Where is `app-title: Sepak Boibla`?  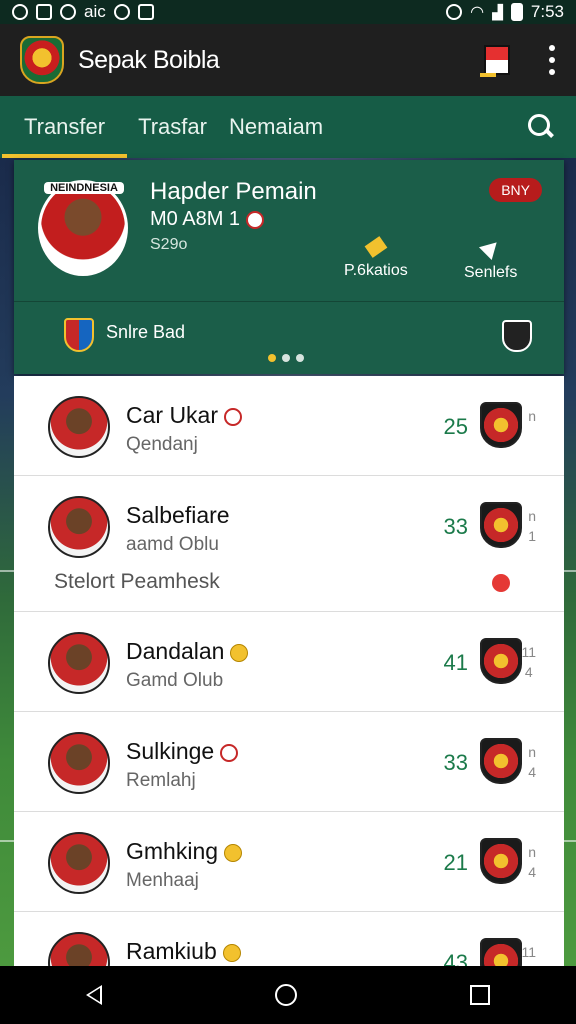 app-title: Sepak Boibla is located at coordinates (149, 59).